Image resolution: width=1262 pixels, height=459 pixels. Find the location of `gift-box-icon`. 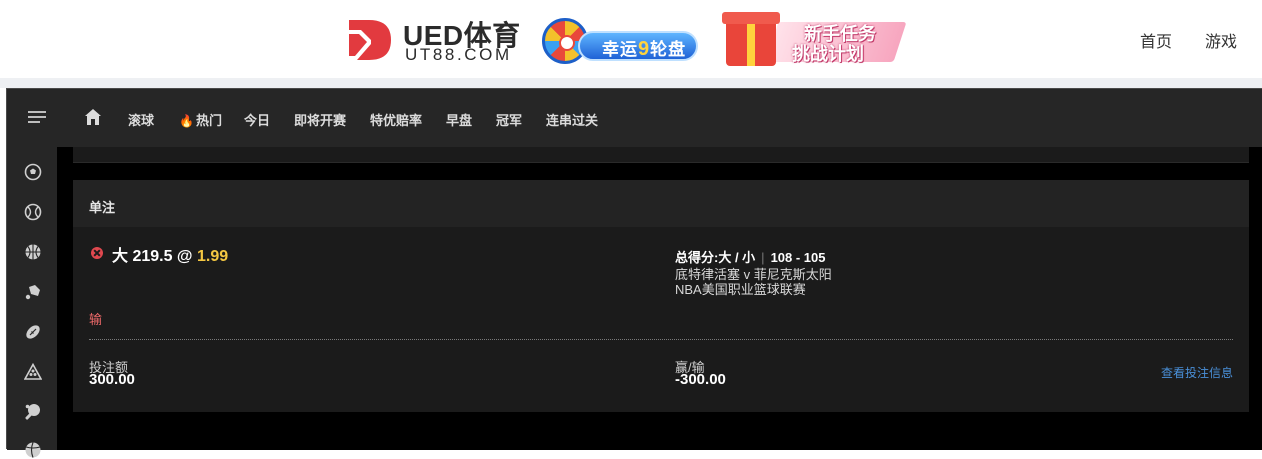

gift-box-icon is located at coordinates (751, 39).